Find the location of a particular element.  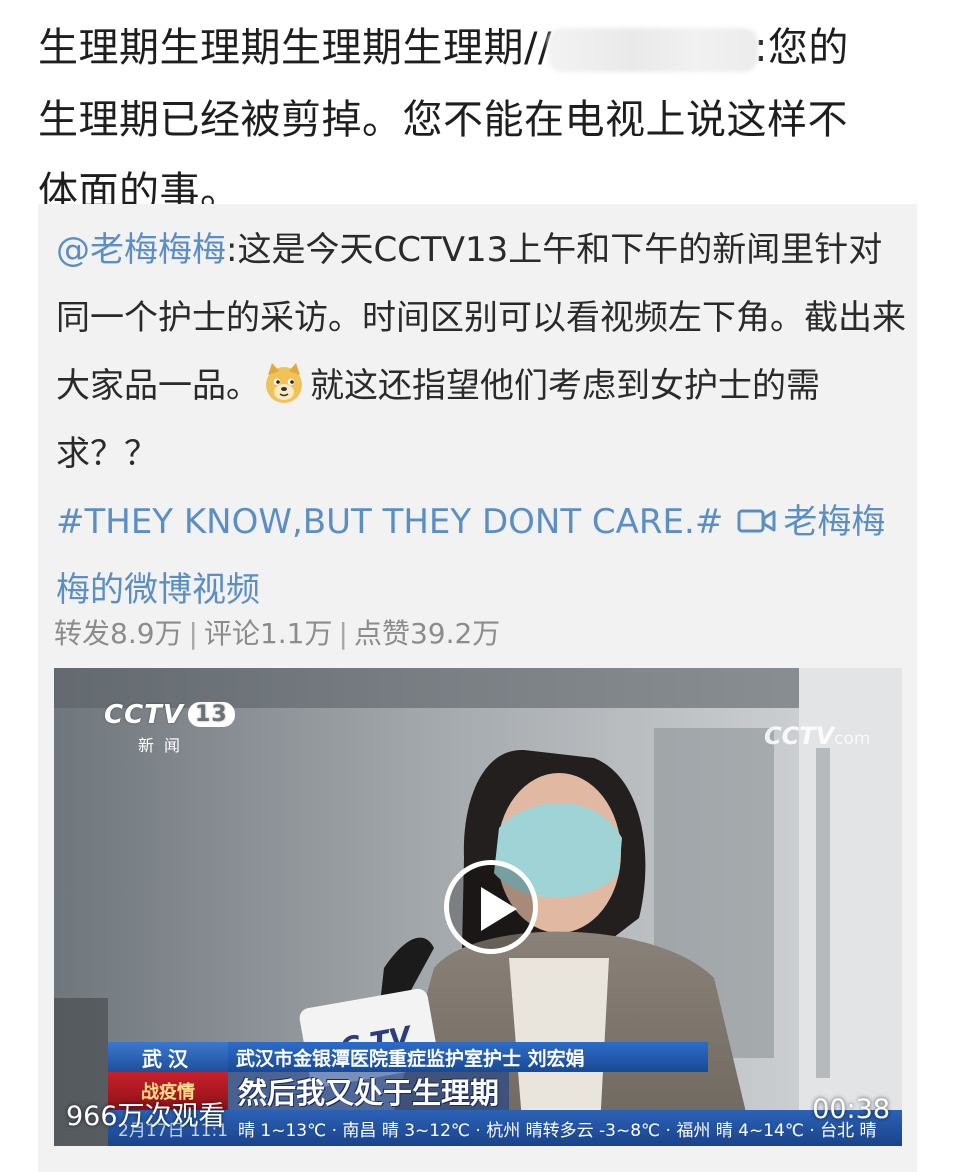

channel-number: 13 is located at coordinates (211, 714).